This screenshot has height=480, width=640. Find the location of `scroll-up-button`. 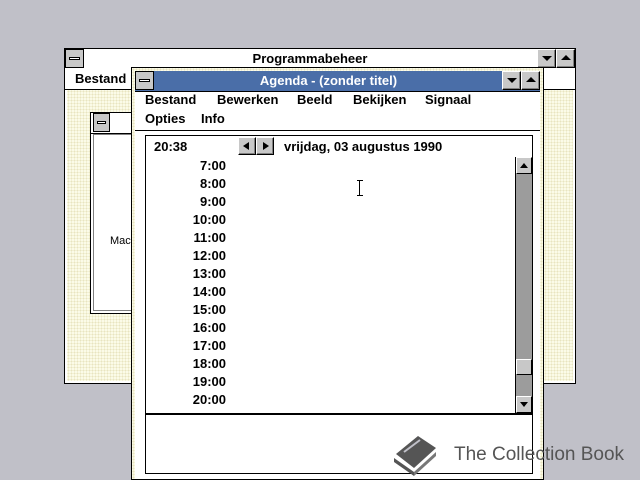

scroll-up-button is located at coordinates (524, 165).